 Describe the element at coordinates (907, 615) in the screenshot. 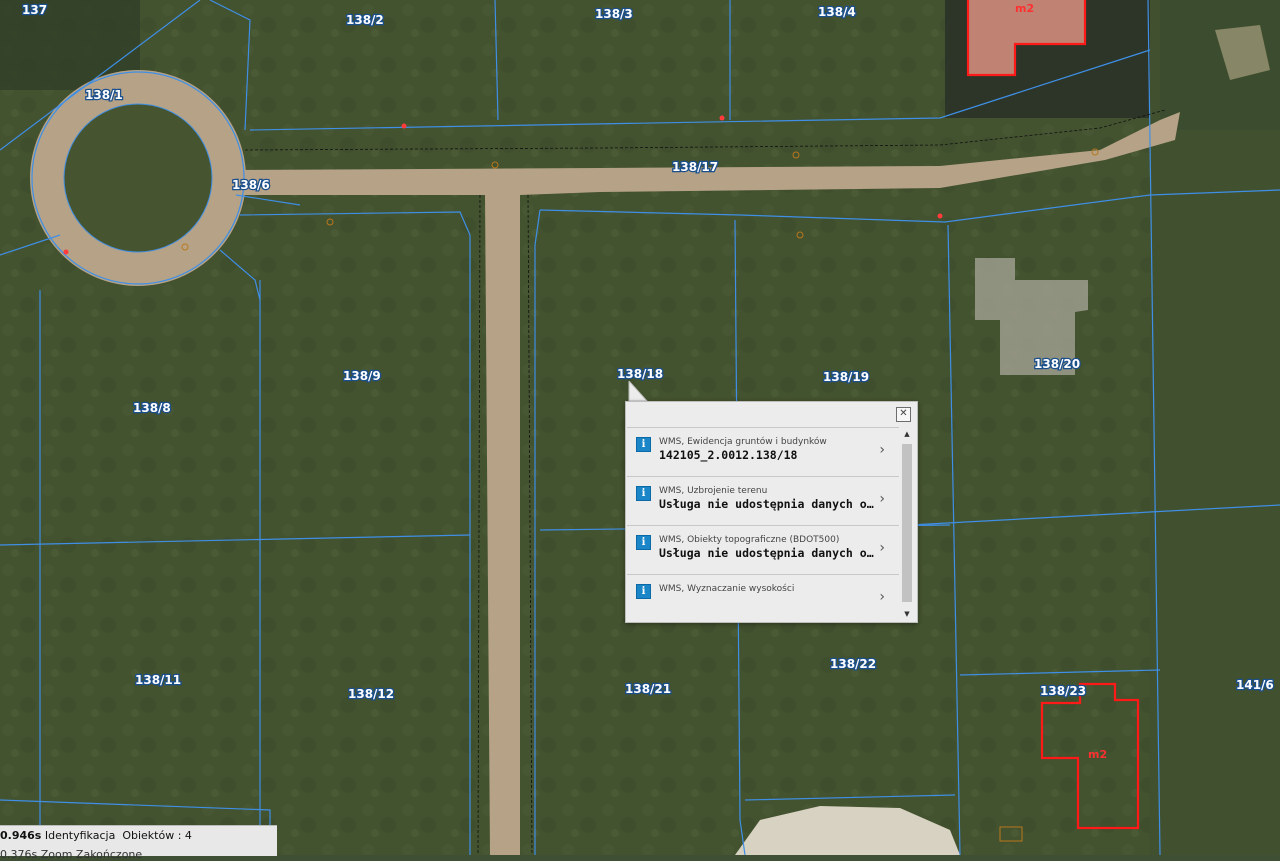

I see `scroll-down-icon: ▼` at that location.